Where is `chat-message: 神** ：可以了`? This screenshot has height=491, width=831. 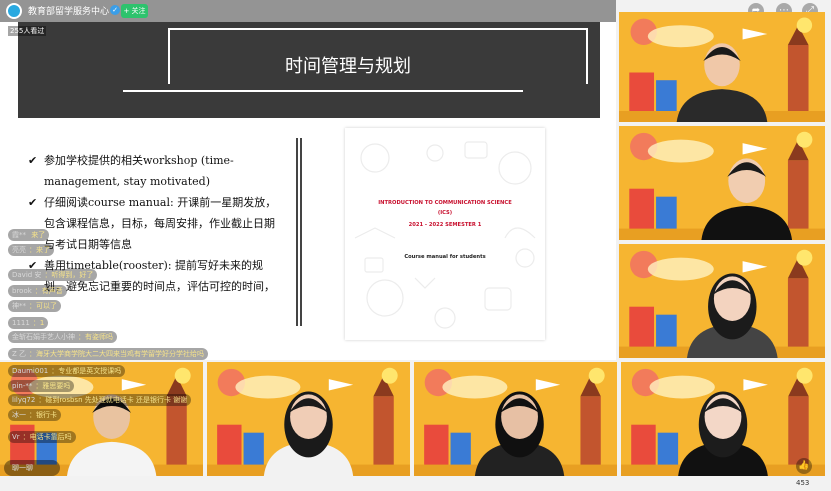 chat-message: 神** ：可以了 is located at coordinates (34, 306).